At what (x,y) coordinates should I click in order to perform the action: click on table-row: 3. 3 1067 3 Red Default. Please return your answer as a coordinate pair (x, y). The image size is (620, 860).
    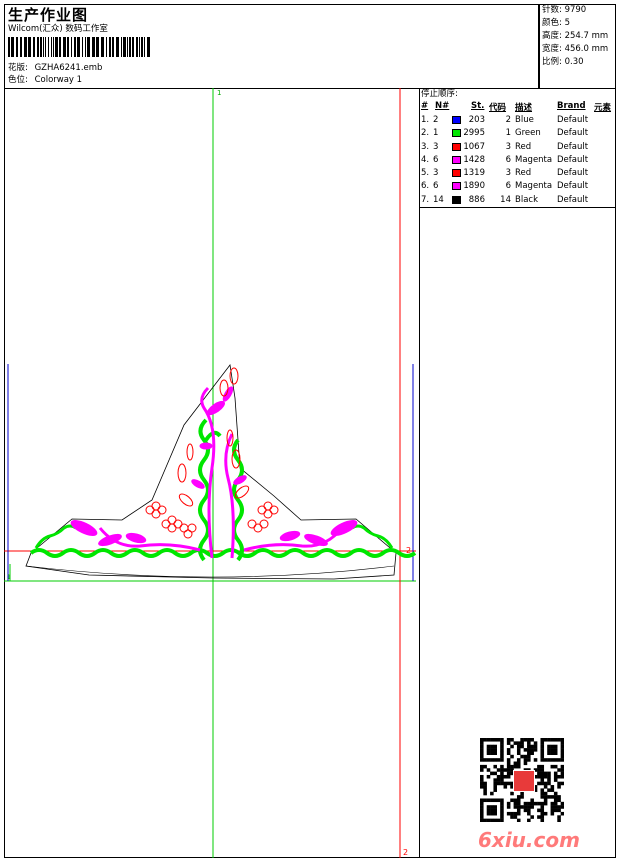
    Looking at the image, I should click on (518, 147).